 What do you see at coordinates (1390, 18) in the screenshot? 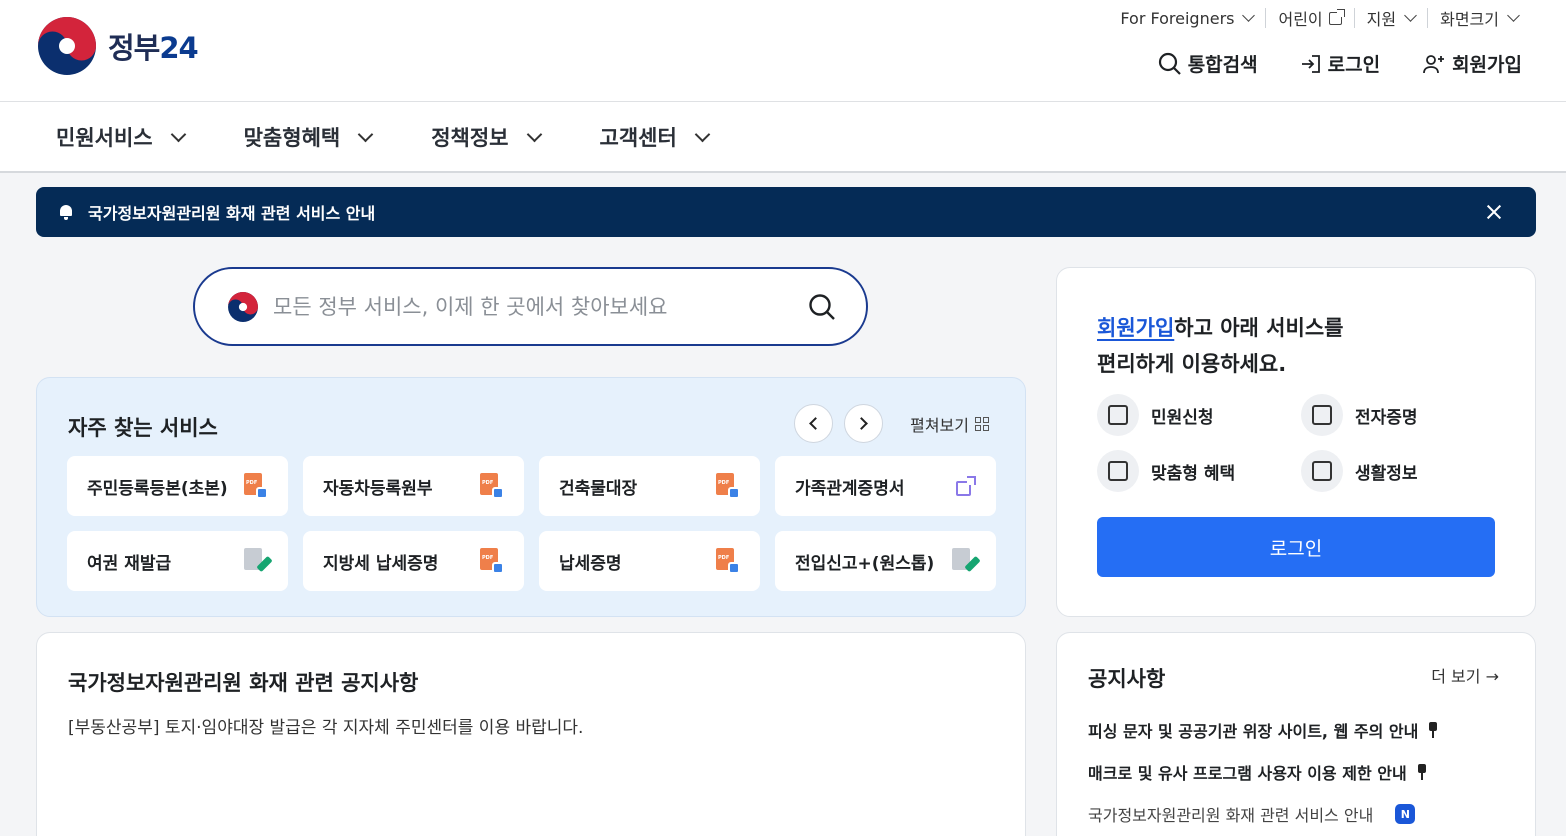
I see `util-support: 지원` at bounding box center [1390, 18].